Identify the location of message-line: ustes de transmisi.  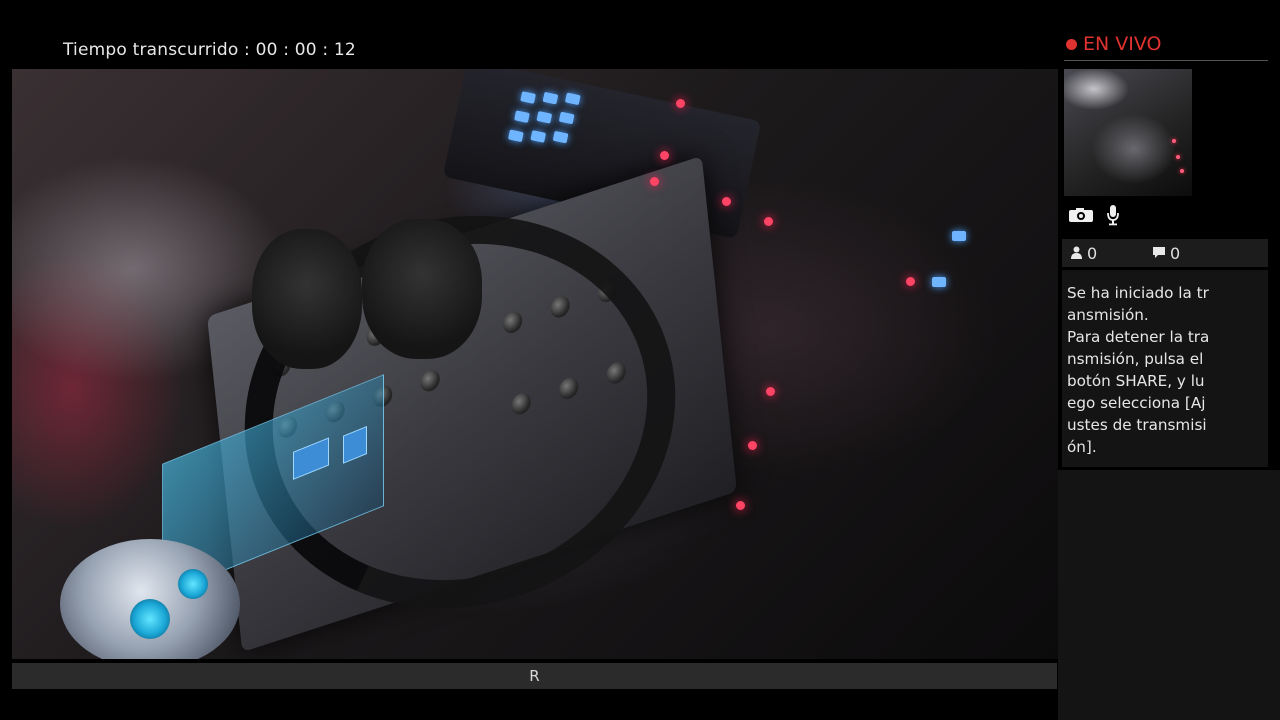
(1137, 425).